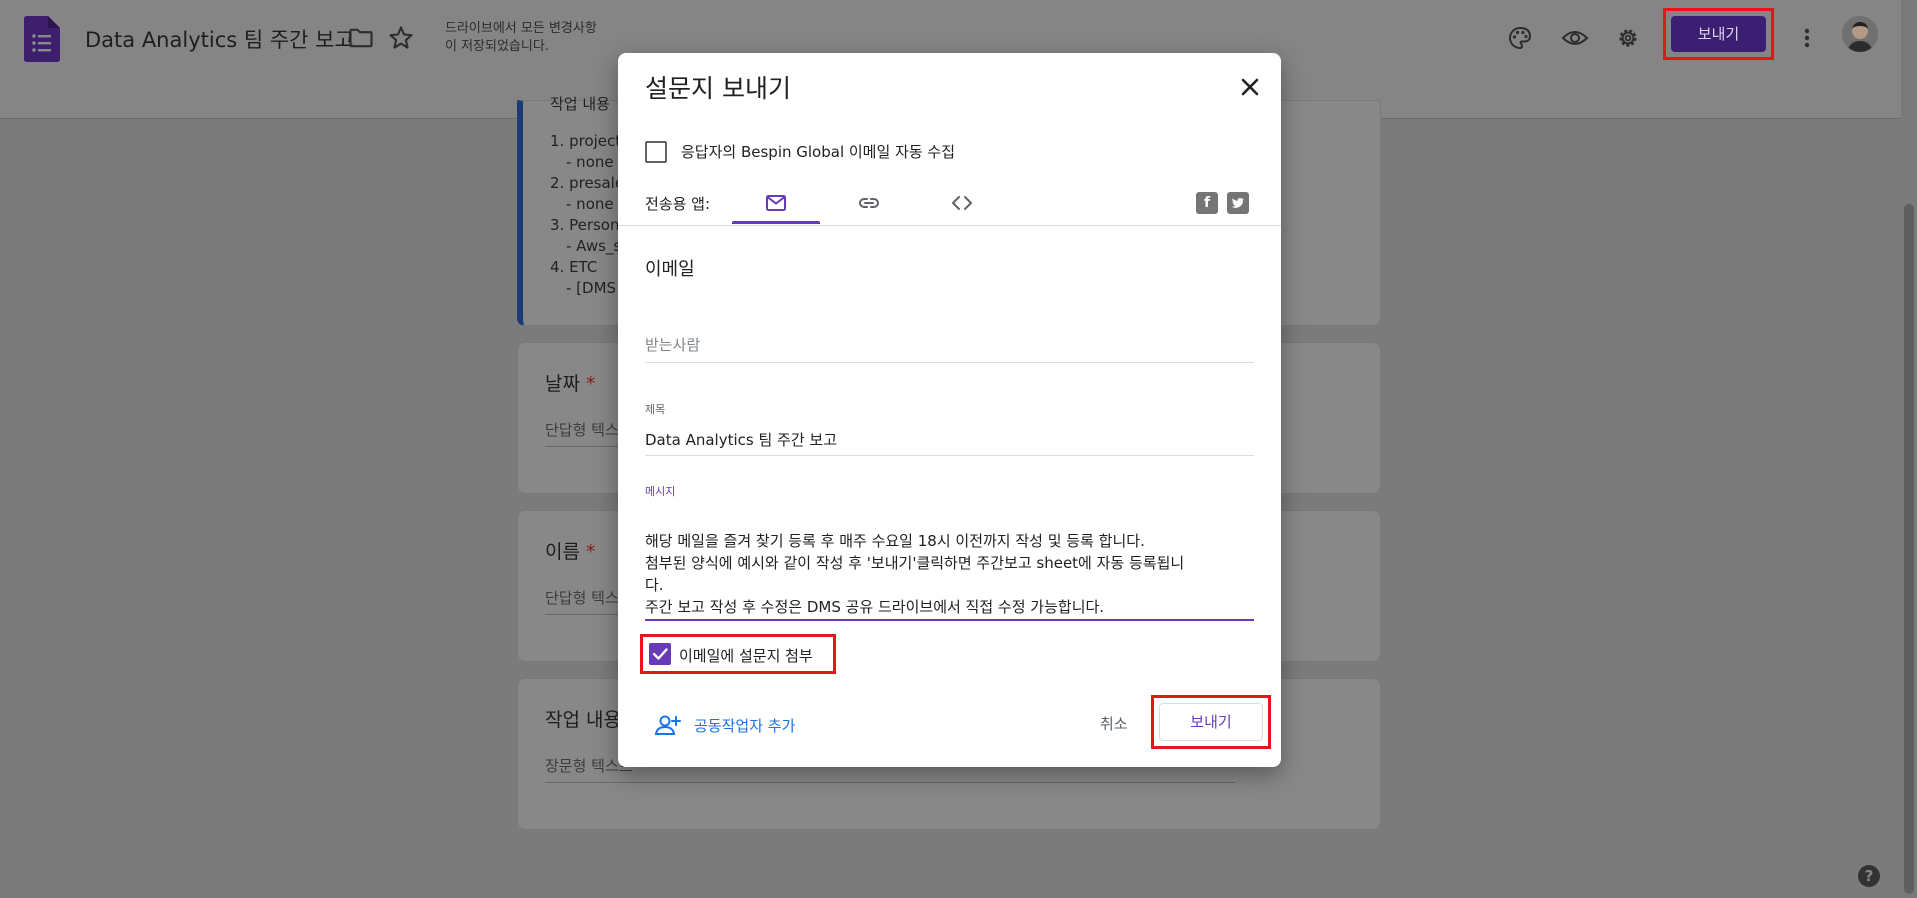 The image size is (1917, 898). What do you see at coordinates (670, 269) in the screenshot?
I see `email-section-title: 이메일` at bounding box center [670, 269].